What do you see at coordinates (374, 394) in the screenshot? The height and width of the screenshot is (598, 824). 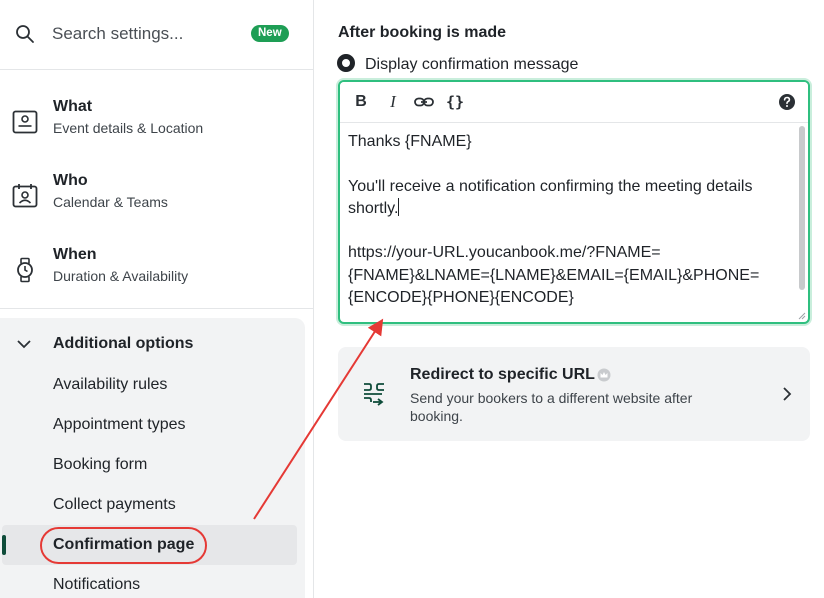 I see `redirect-arrows-icon` at bounding box center [374, 394].